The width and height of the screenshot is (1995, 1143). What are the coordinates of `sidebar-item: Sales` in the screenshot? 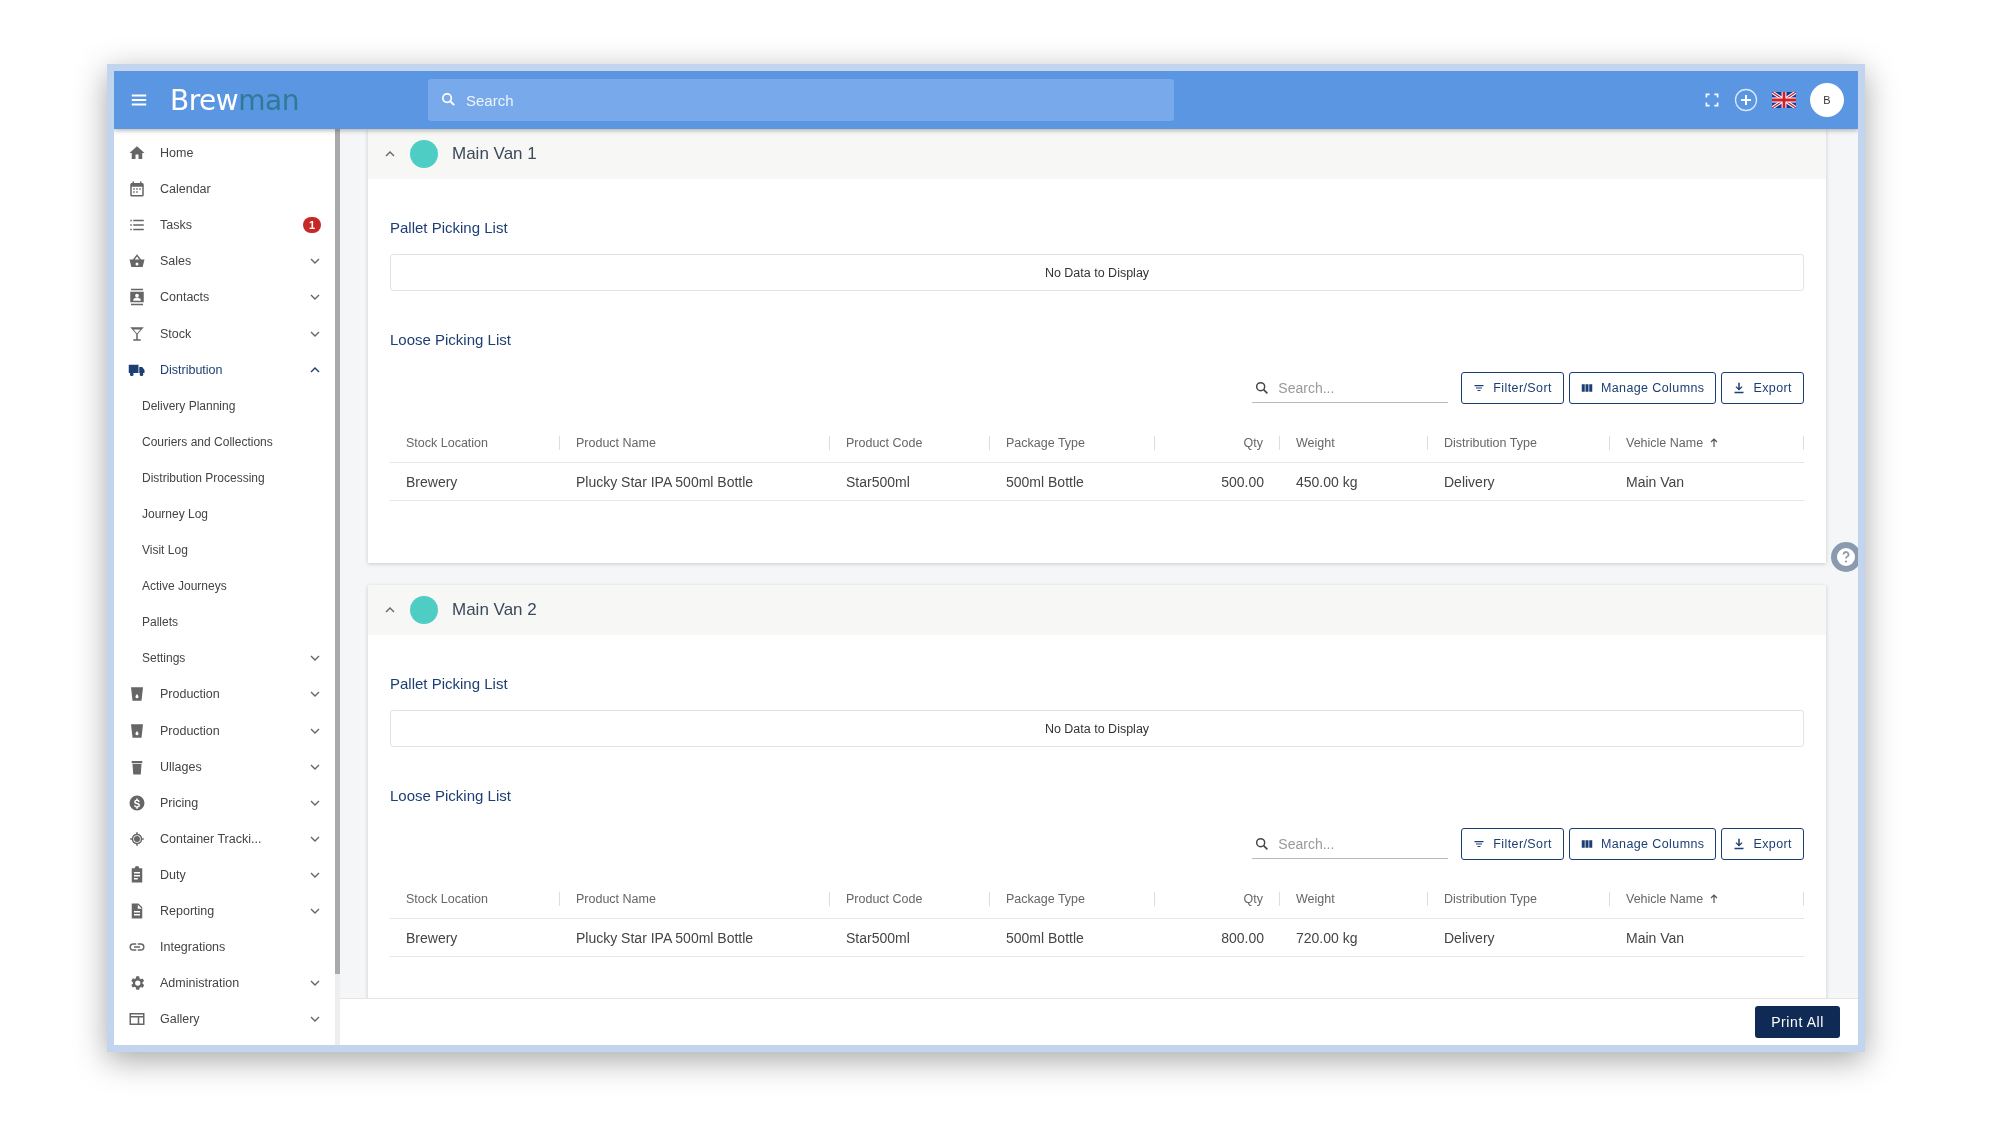 It's located at (224, 261).